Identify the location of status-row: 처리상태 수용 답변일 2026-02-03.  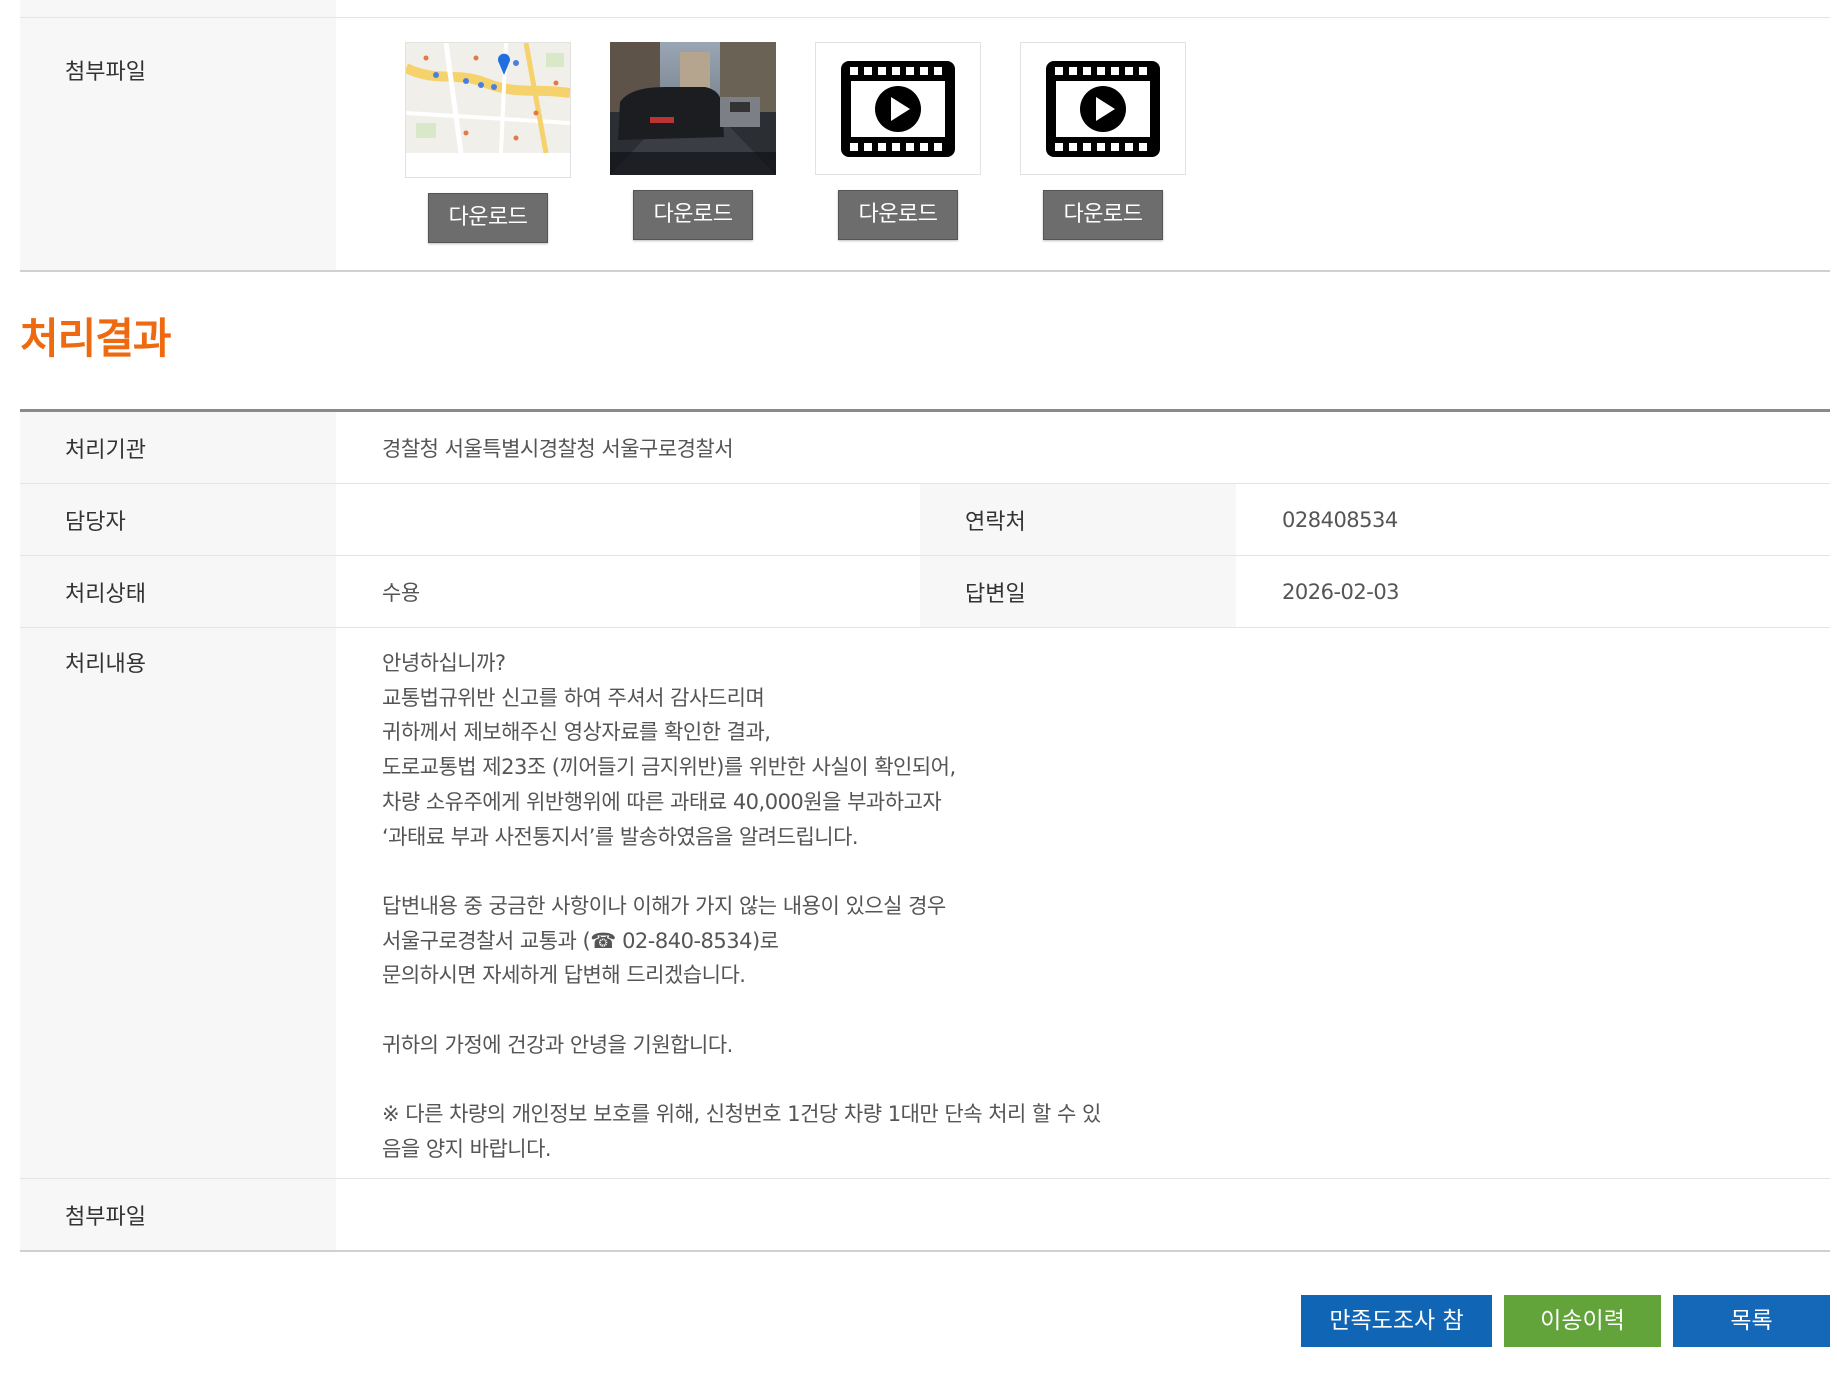
(925, 592).